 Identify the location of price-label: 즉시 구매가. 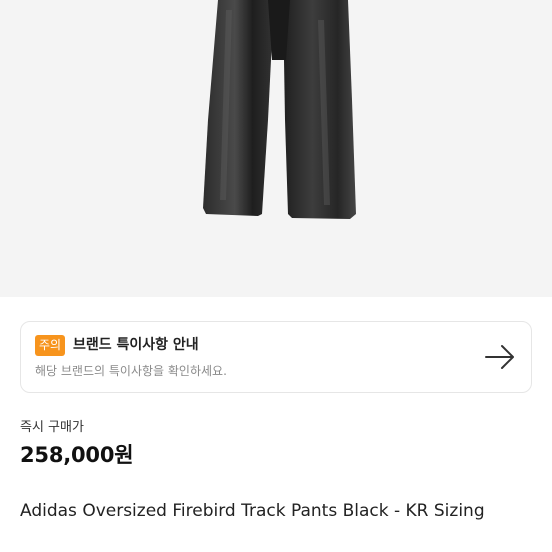
(52, 427).